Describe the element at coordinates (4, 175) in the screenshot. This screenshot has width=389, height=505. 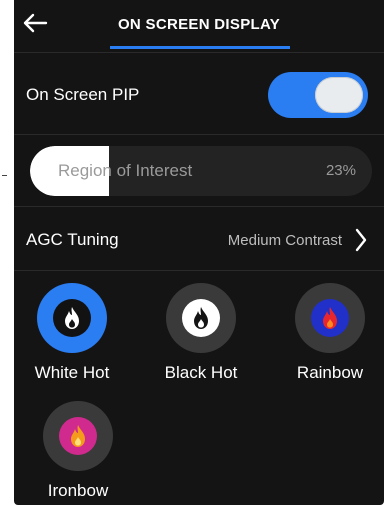
I see `edge-marker` at that location.